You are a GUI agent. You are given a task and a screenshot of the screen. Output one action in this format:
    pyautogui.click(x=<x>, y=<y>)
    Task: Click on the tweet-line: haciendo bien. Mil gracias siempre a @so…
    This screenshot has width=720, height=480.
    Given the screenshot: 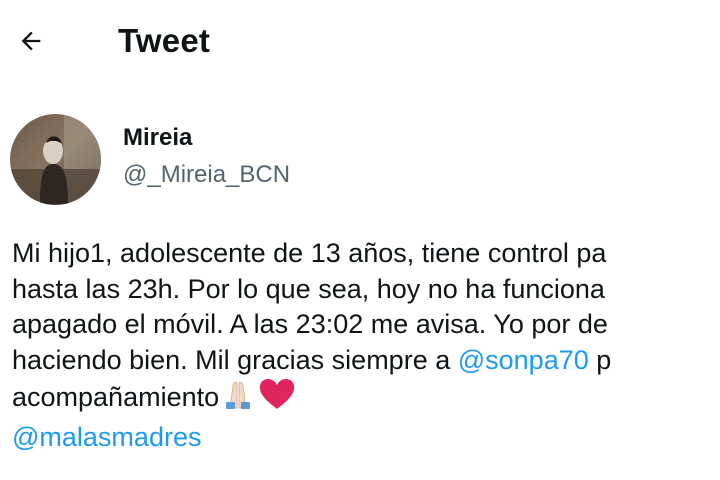 What is the action you would take?
    pyautogui.click(x=366, y=361)
    